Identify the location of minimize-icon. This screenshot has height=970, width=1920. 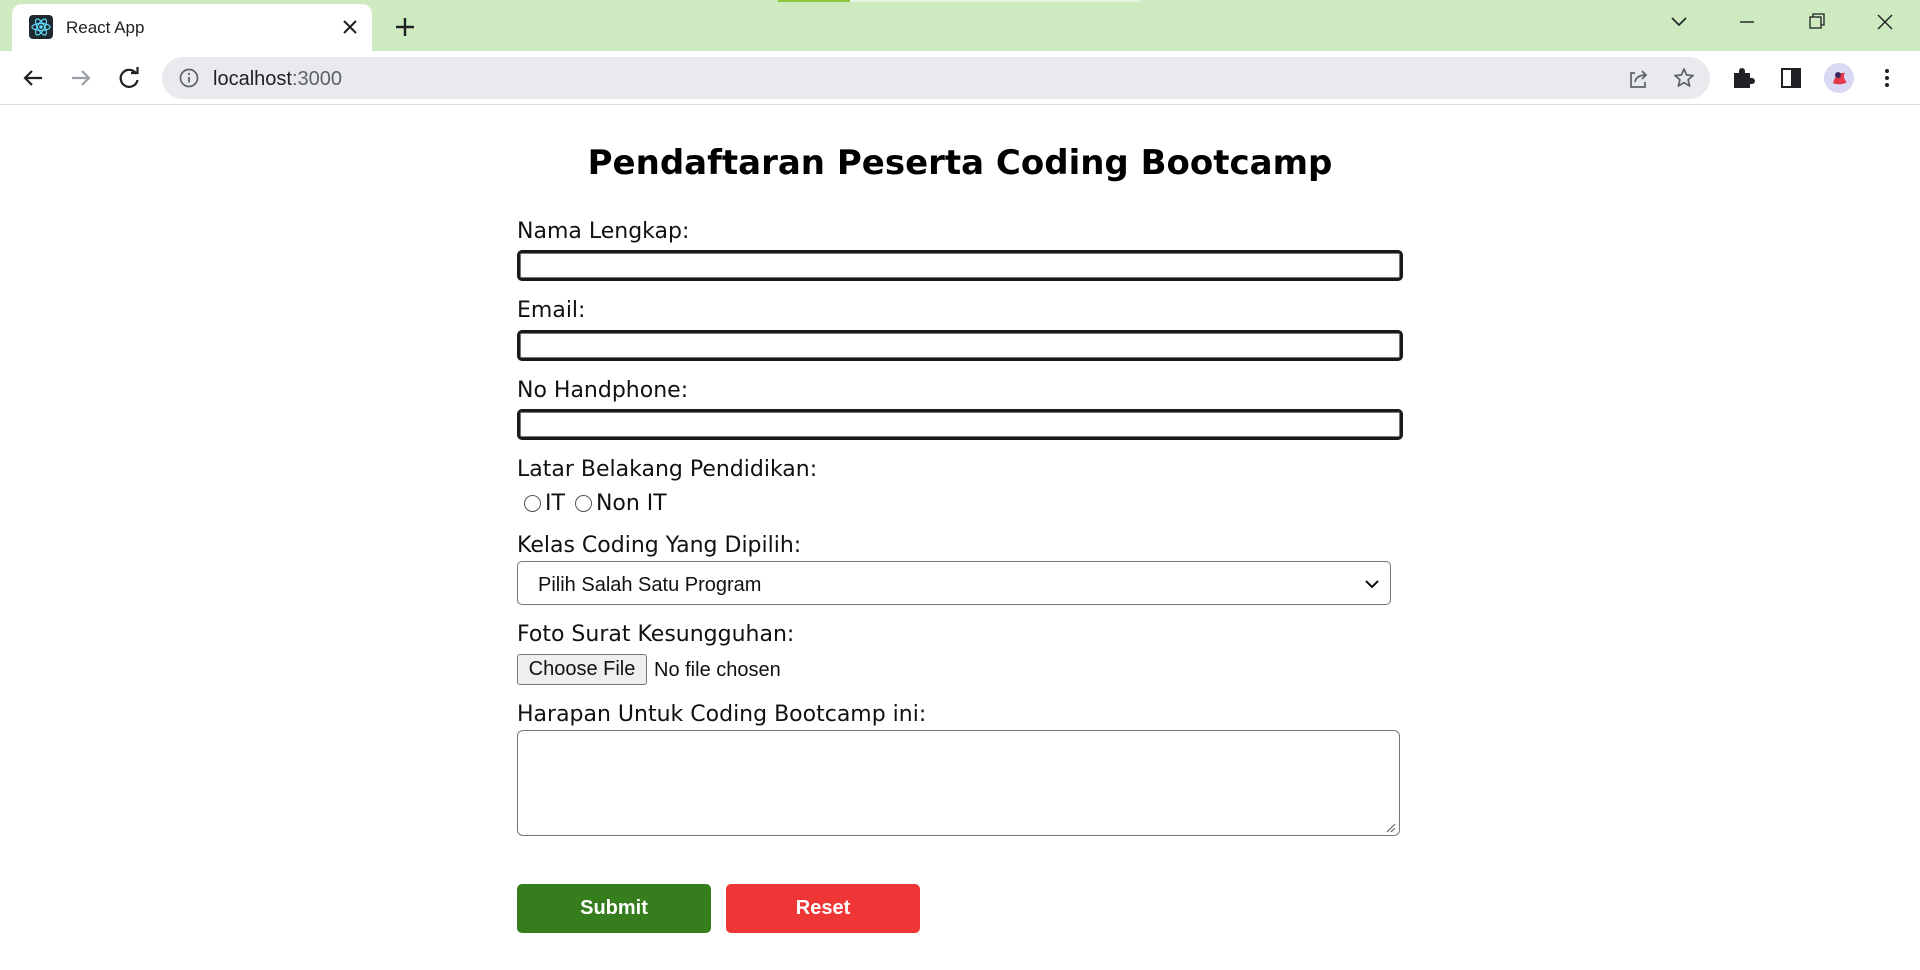
(1747, 22).